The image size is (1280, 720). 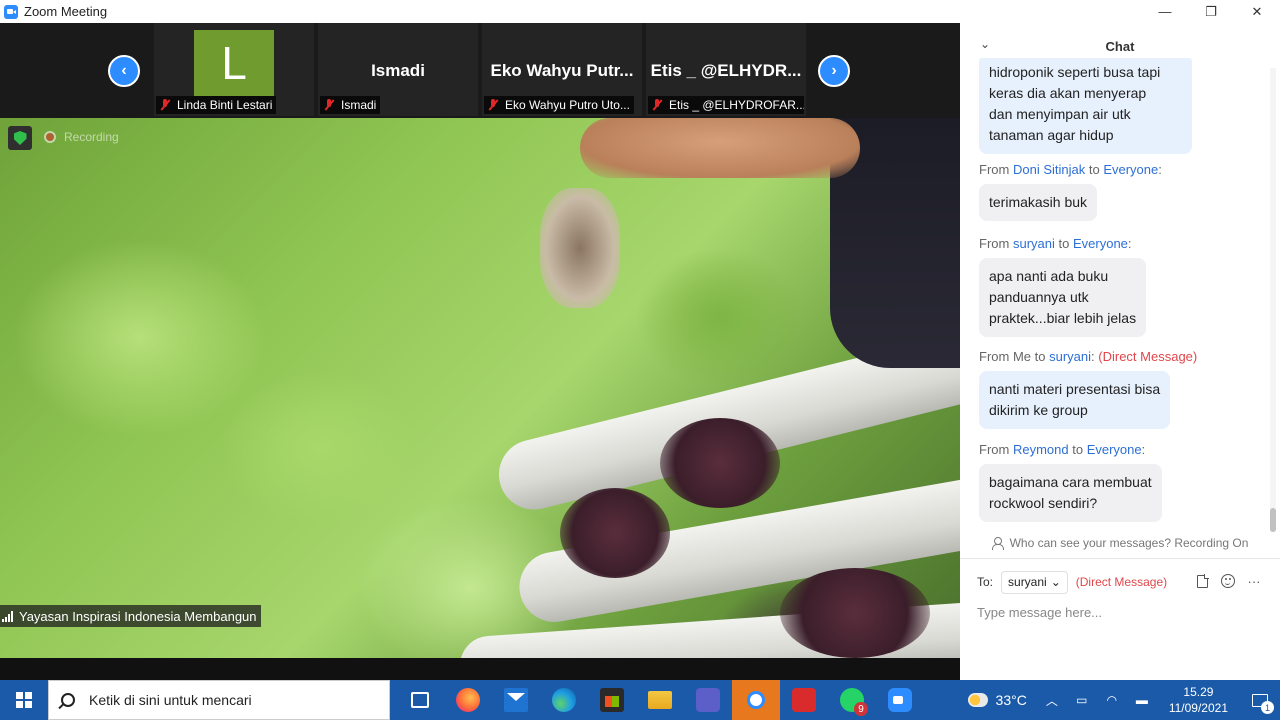 I want to click on windows-logo-icon, so click(x=24, y=700).